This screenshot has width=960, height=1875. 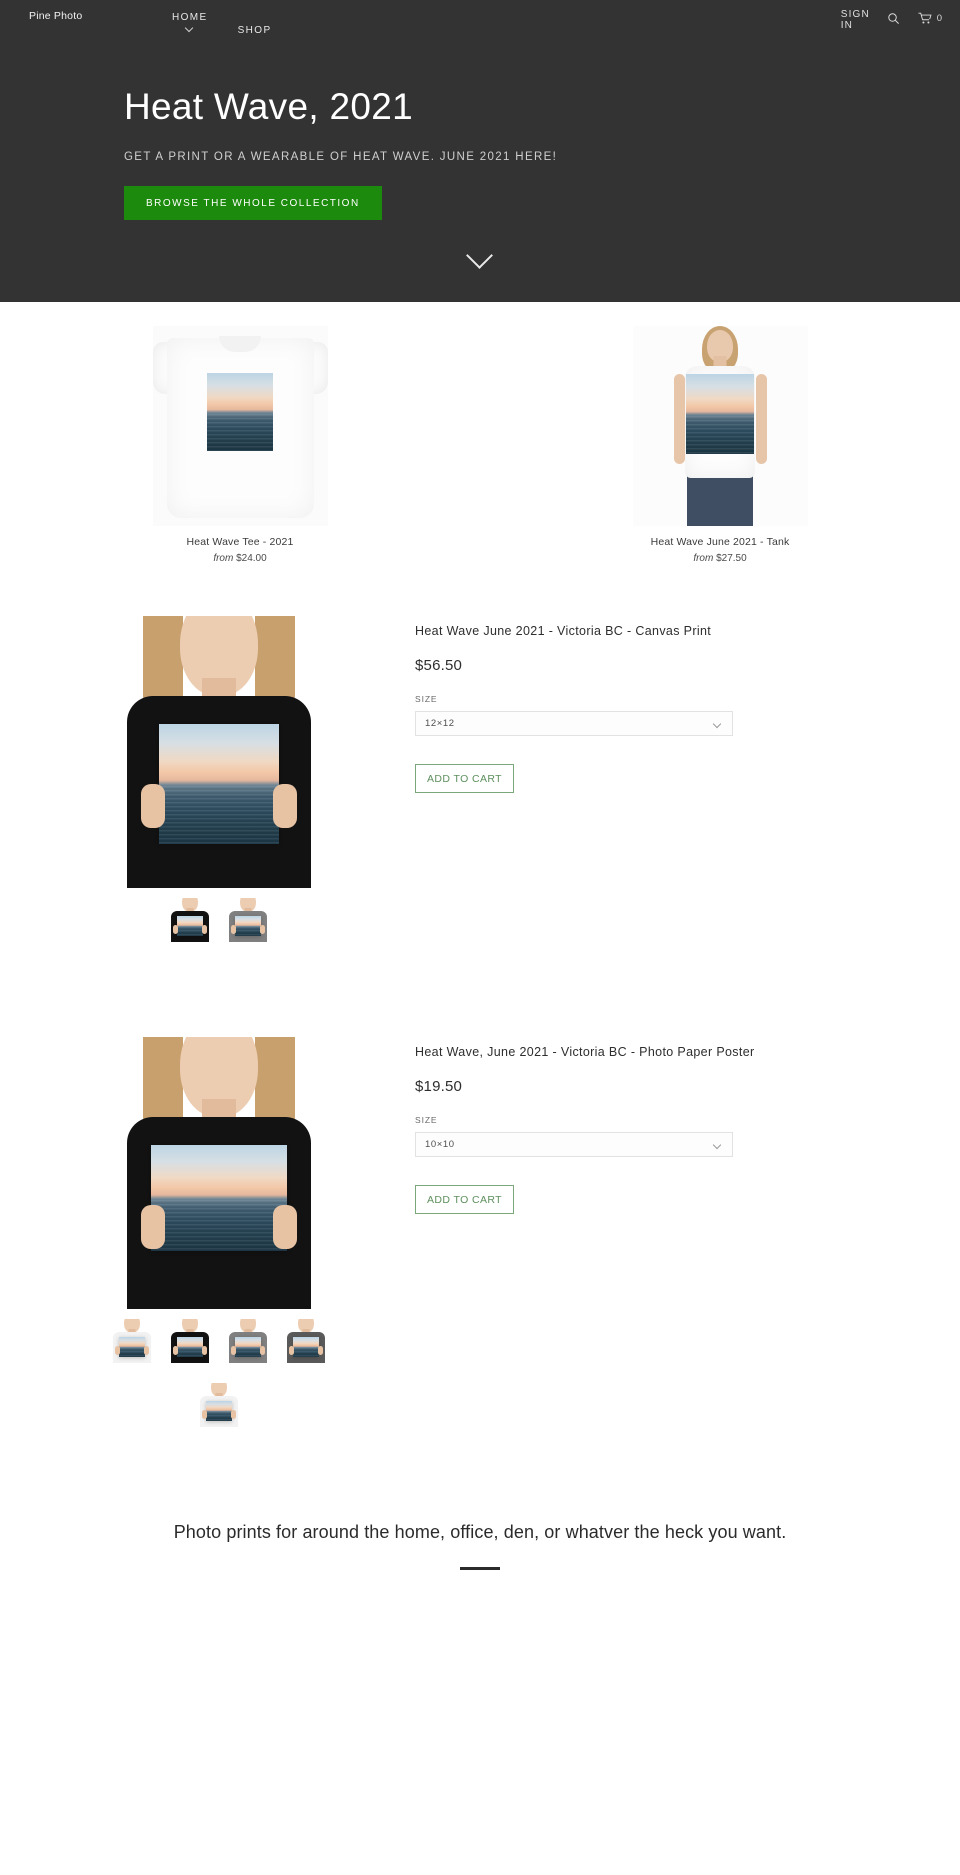 I want to click on divider, so click(x=480, y=1568).